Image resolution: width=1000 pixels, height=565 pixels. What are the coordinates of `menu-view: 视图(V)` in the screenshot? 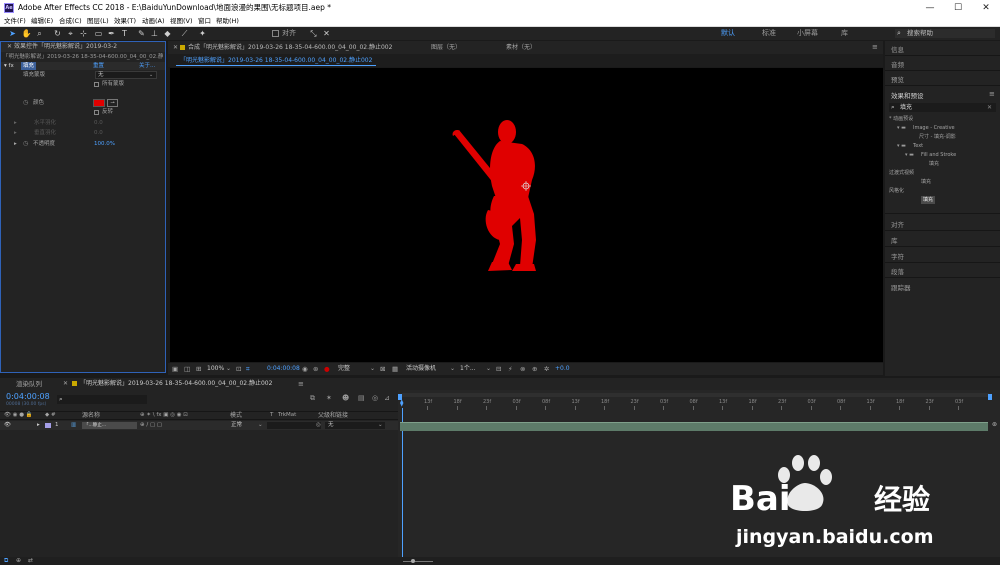 It's located at (181, 21).